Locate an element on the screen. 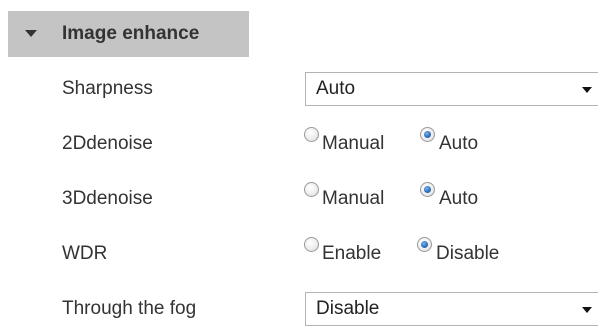 This screenshot has width=598, height=333. wdr-radio-group: Enable Disable is located at coordinates (420, 252).